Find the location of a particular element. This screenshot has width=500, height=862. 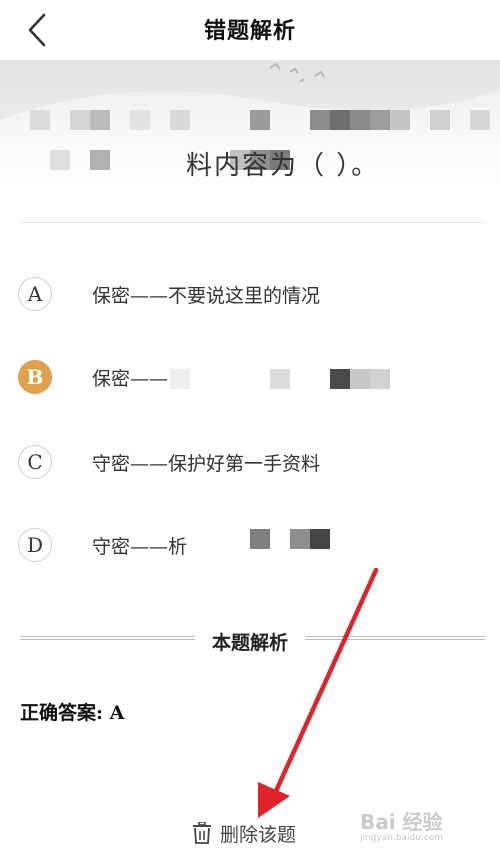

watermark-text: Bai 经验 is located at coordinates (401, 822).